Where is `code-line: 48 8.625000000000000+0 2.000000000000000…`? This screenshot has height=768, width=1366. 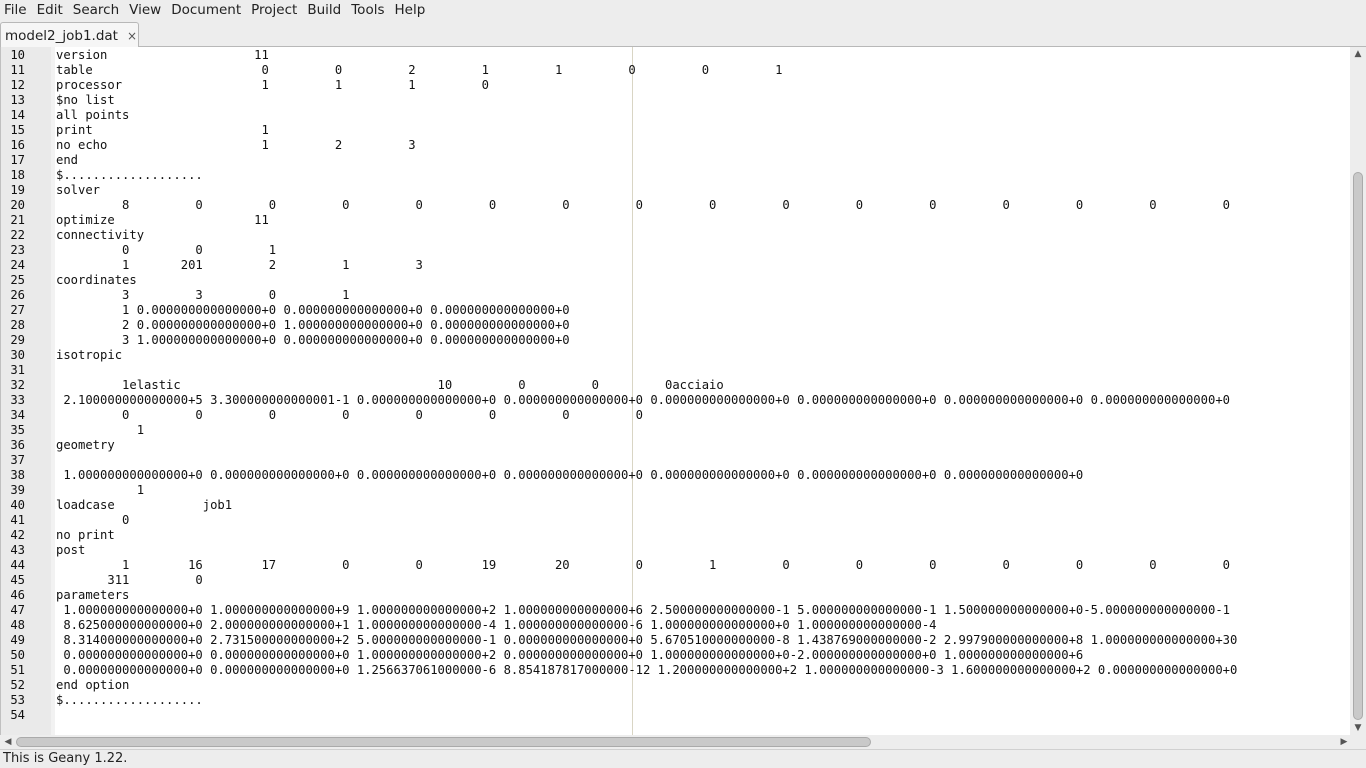 code-line: 48 8.625000000000000+0 2.000000000000000… is located at coordinates (676, 625).